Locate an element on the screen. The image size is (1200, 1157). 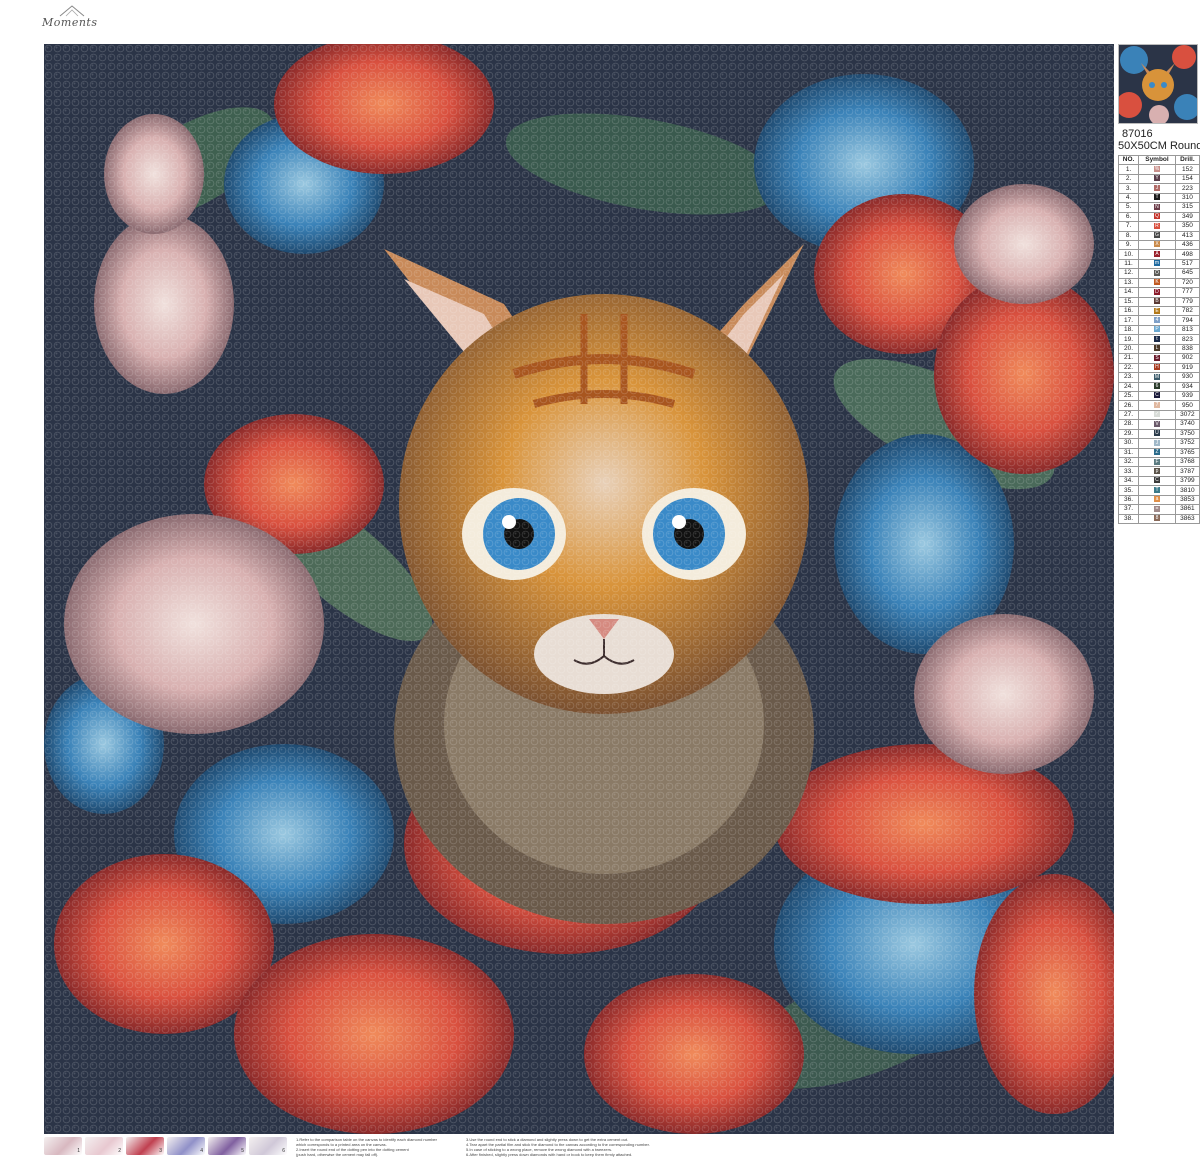
legend-drill: 517 is located at coordinates (1187, 264).